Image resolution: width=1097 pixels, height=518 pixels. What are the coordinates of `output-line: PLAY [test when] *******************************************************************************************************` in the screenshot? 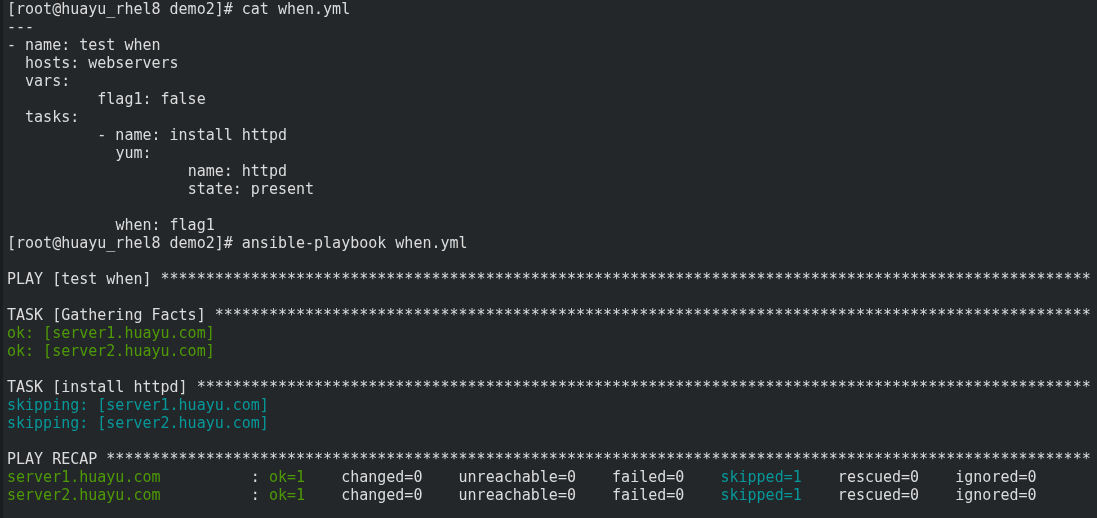 It's located at (549, 279).